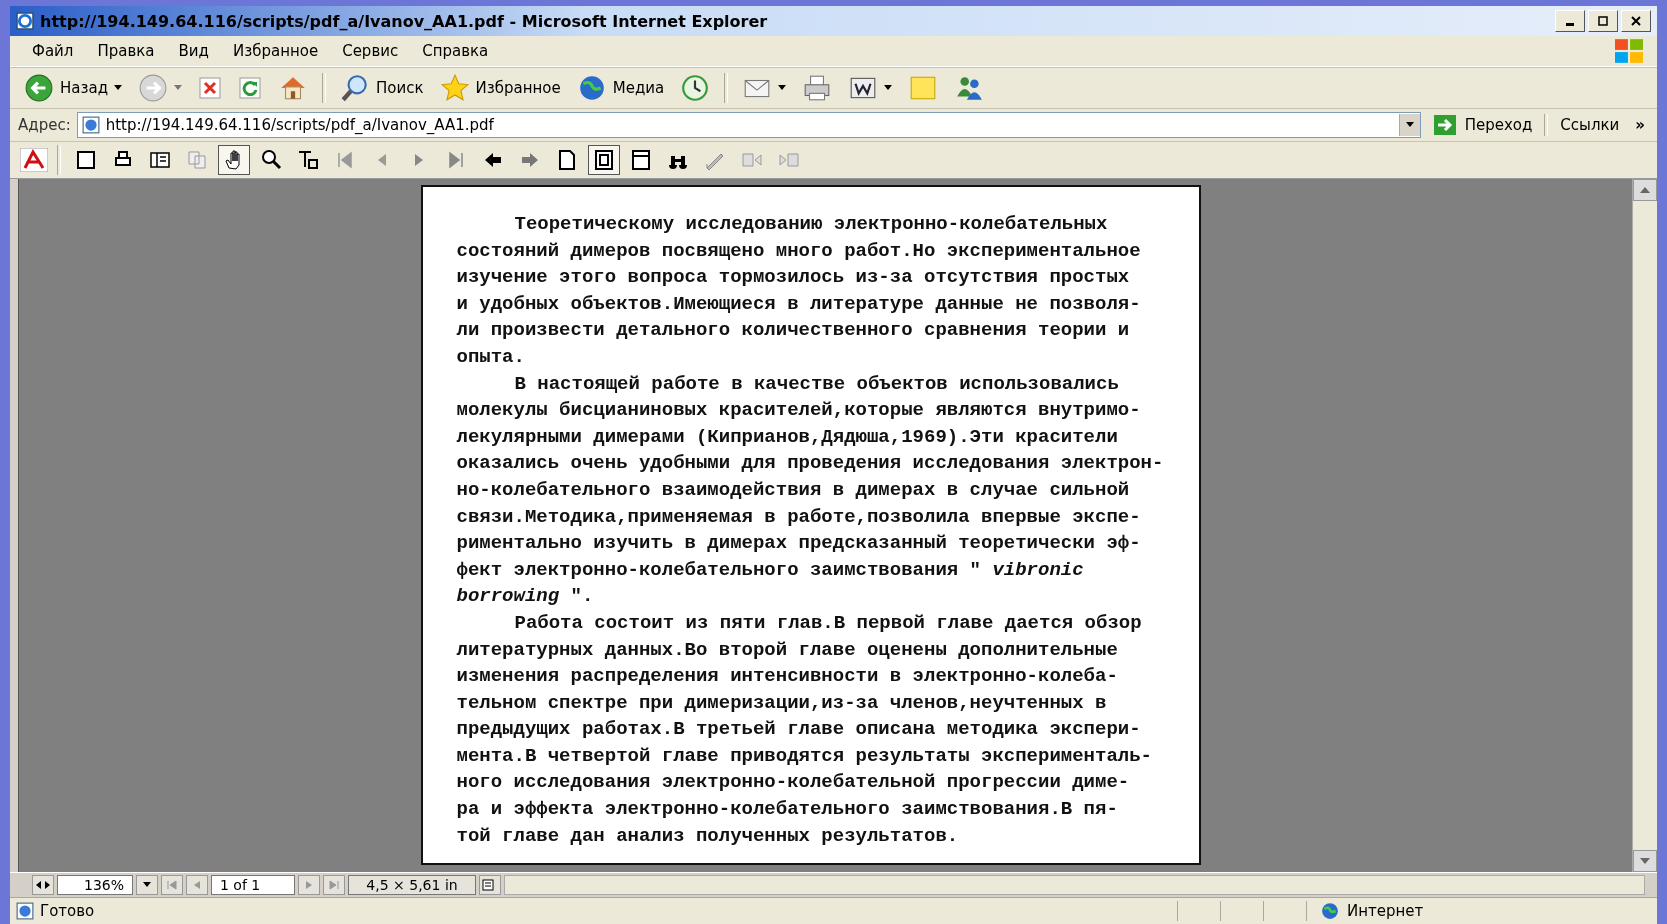 This screenshot has height=924, width=1667. I want to click on star-icon, so click(454, 88).